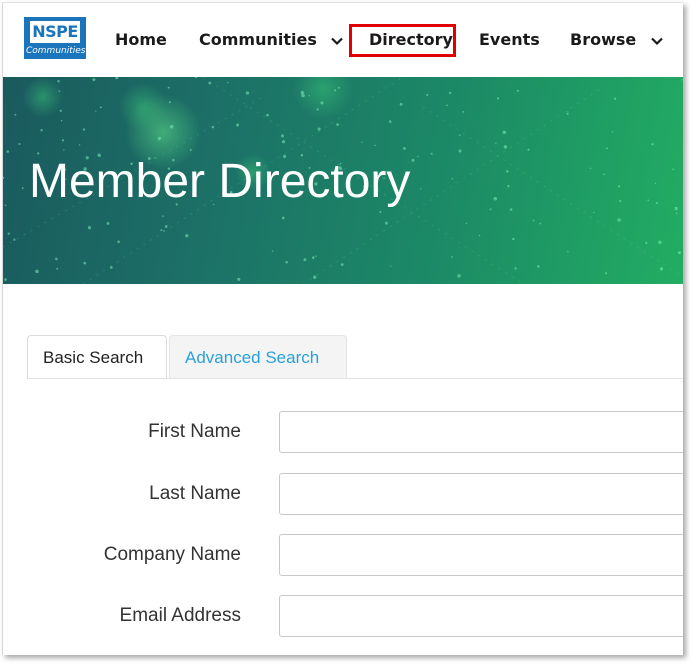 This screenshot has width=696, height=666. I want to click on tab-advanced-search: Advanced Search, so click(258, 357).